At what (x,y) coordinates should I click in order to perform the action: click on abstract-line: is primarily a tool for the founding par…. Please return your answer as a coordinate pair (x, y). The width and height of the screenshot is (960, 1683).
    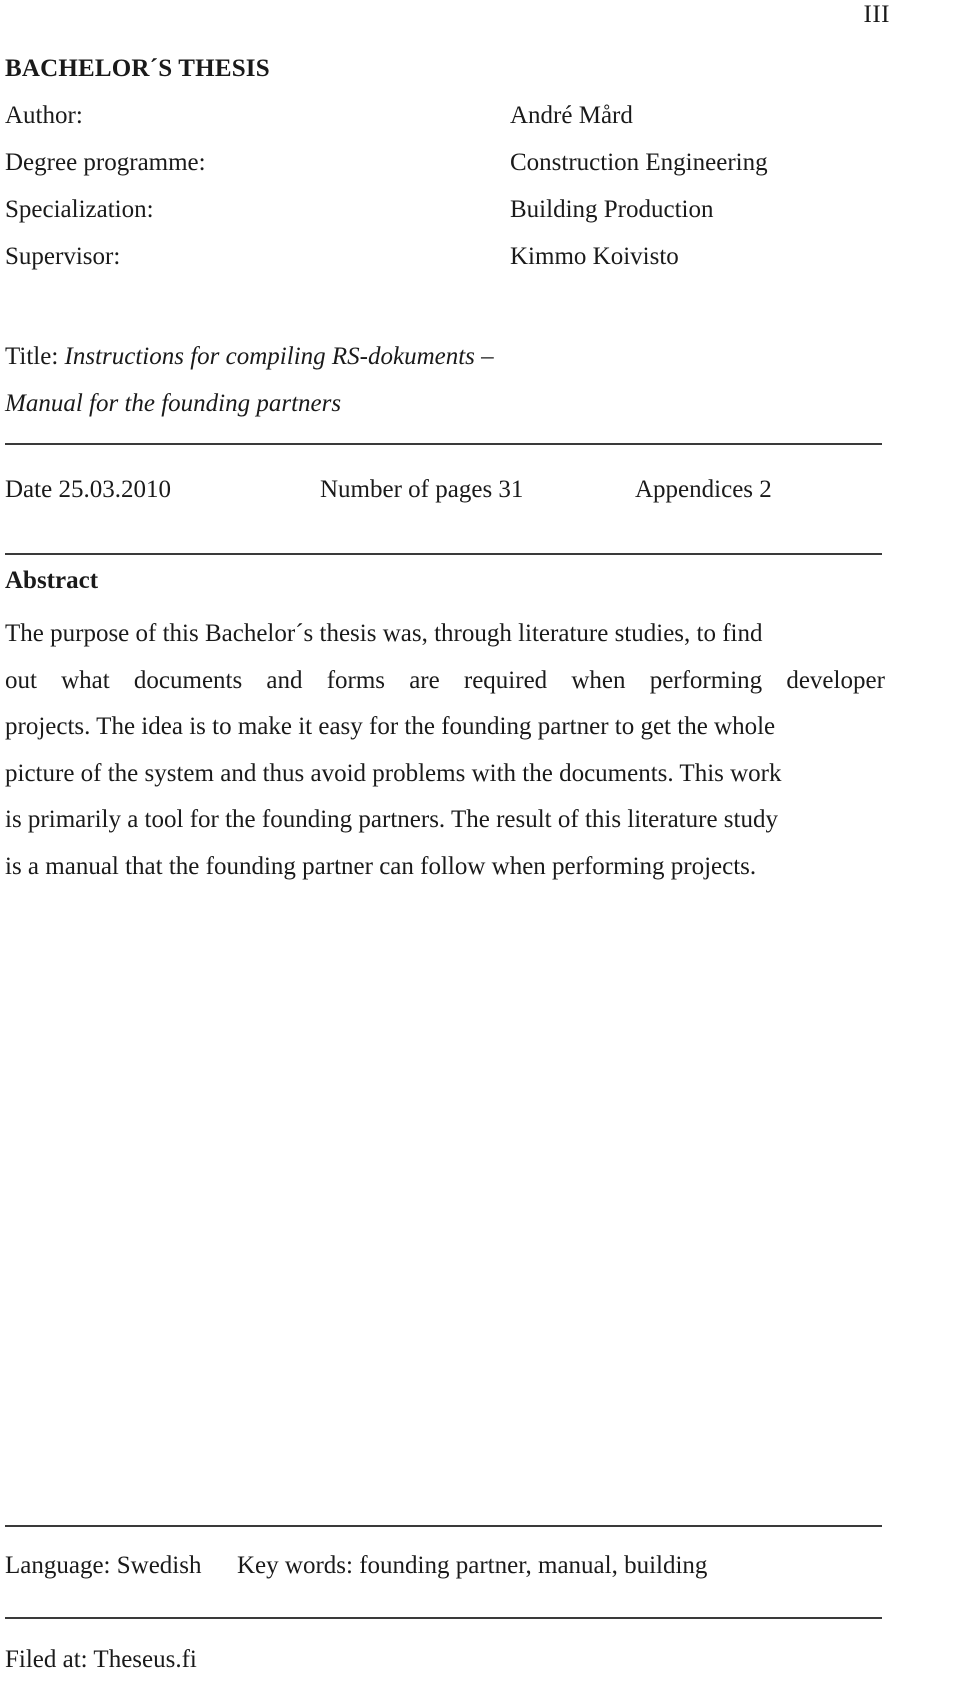
    Looking at the image, I should click on (391, 819).